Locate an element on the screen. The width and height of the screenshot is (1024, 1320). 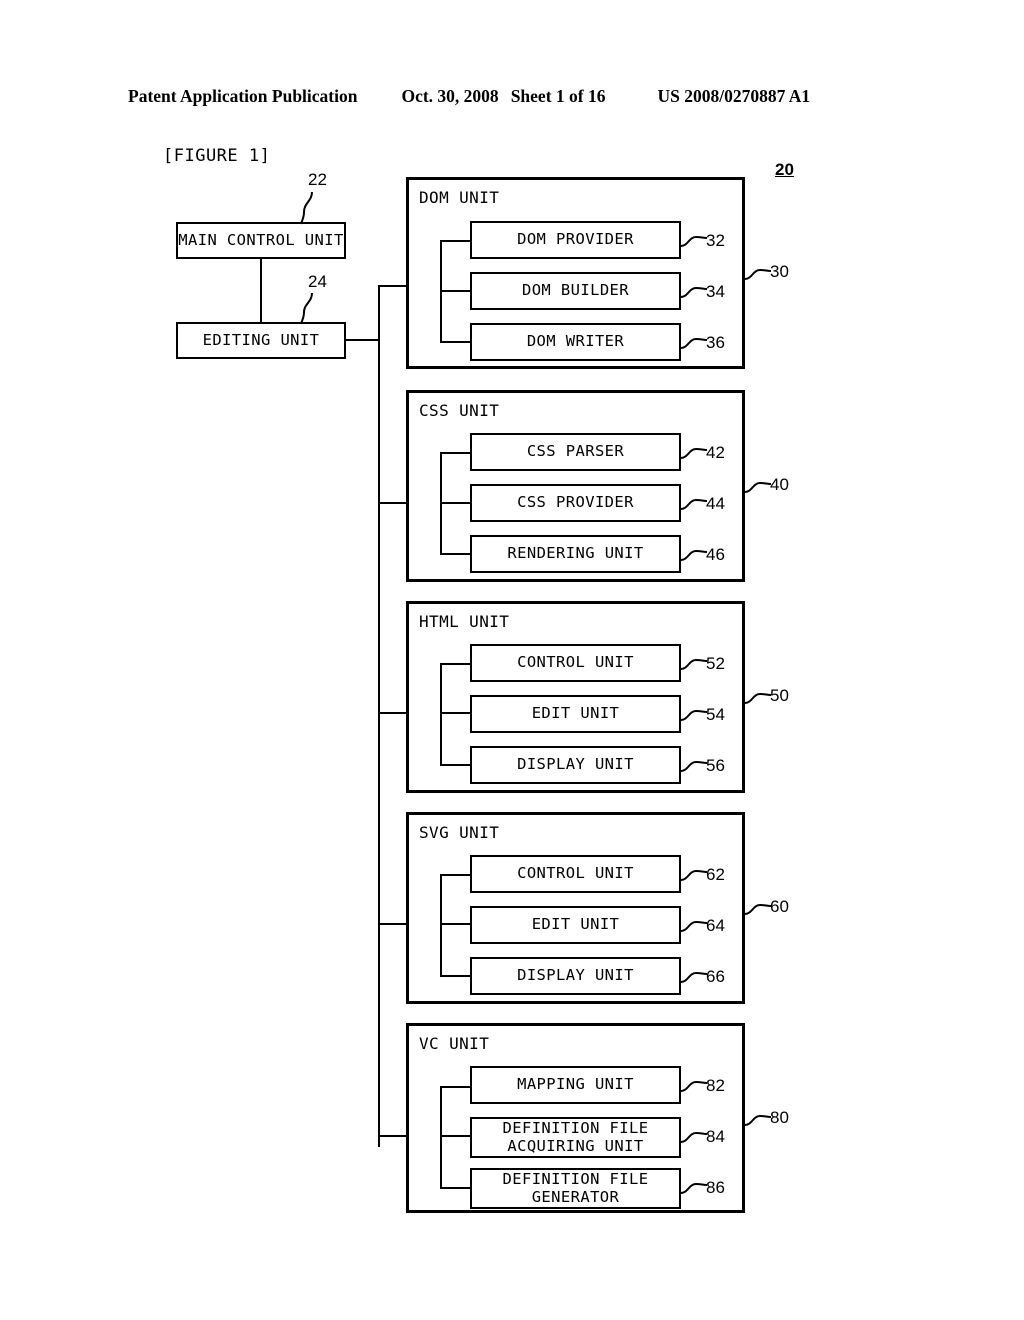
subunit-svg-edit-unit: EDIT UNIT is located at coordinates (575, 925).